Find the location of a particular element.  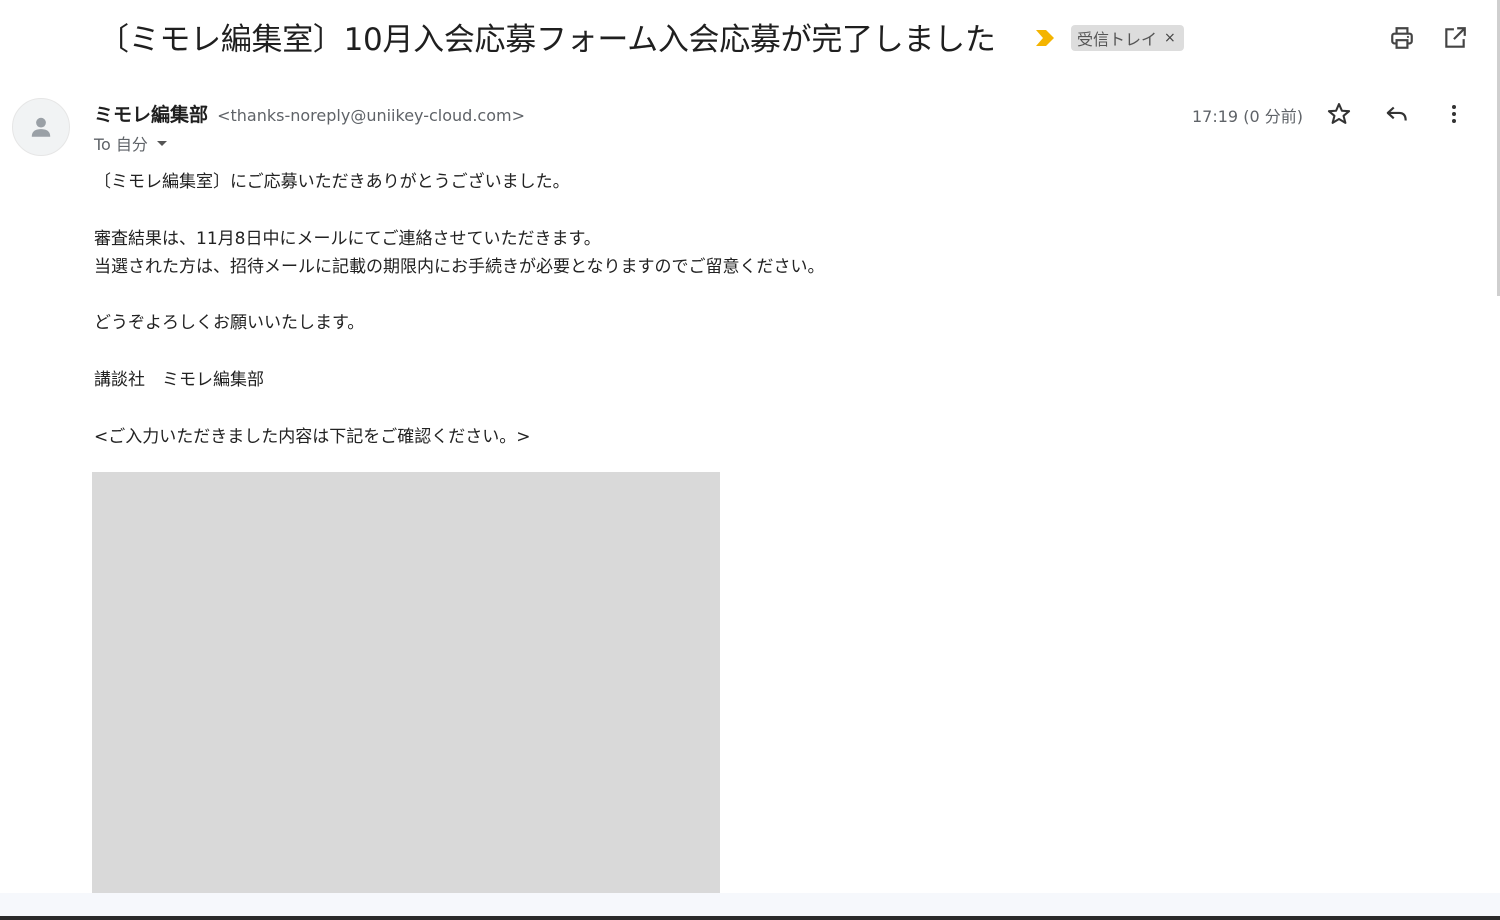

body-line: 審査結果は、11月8日中にメールにてご連絡させていただきます。 is located at coordinates (347, 238).